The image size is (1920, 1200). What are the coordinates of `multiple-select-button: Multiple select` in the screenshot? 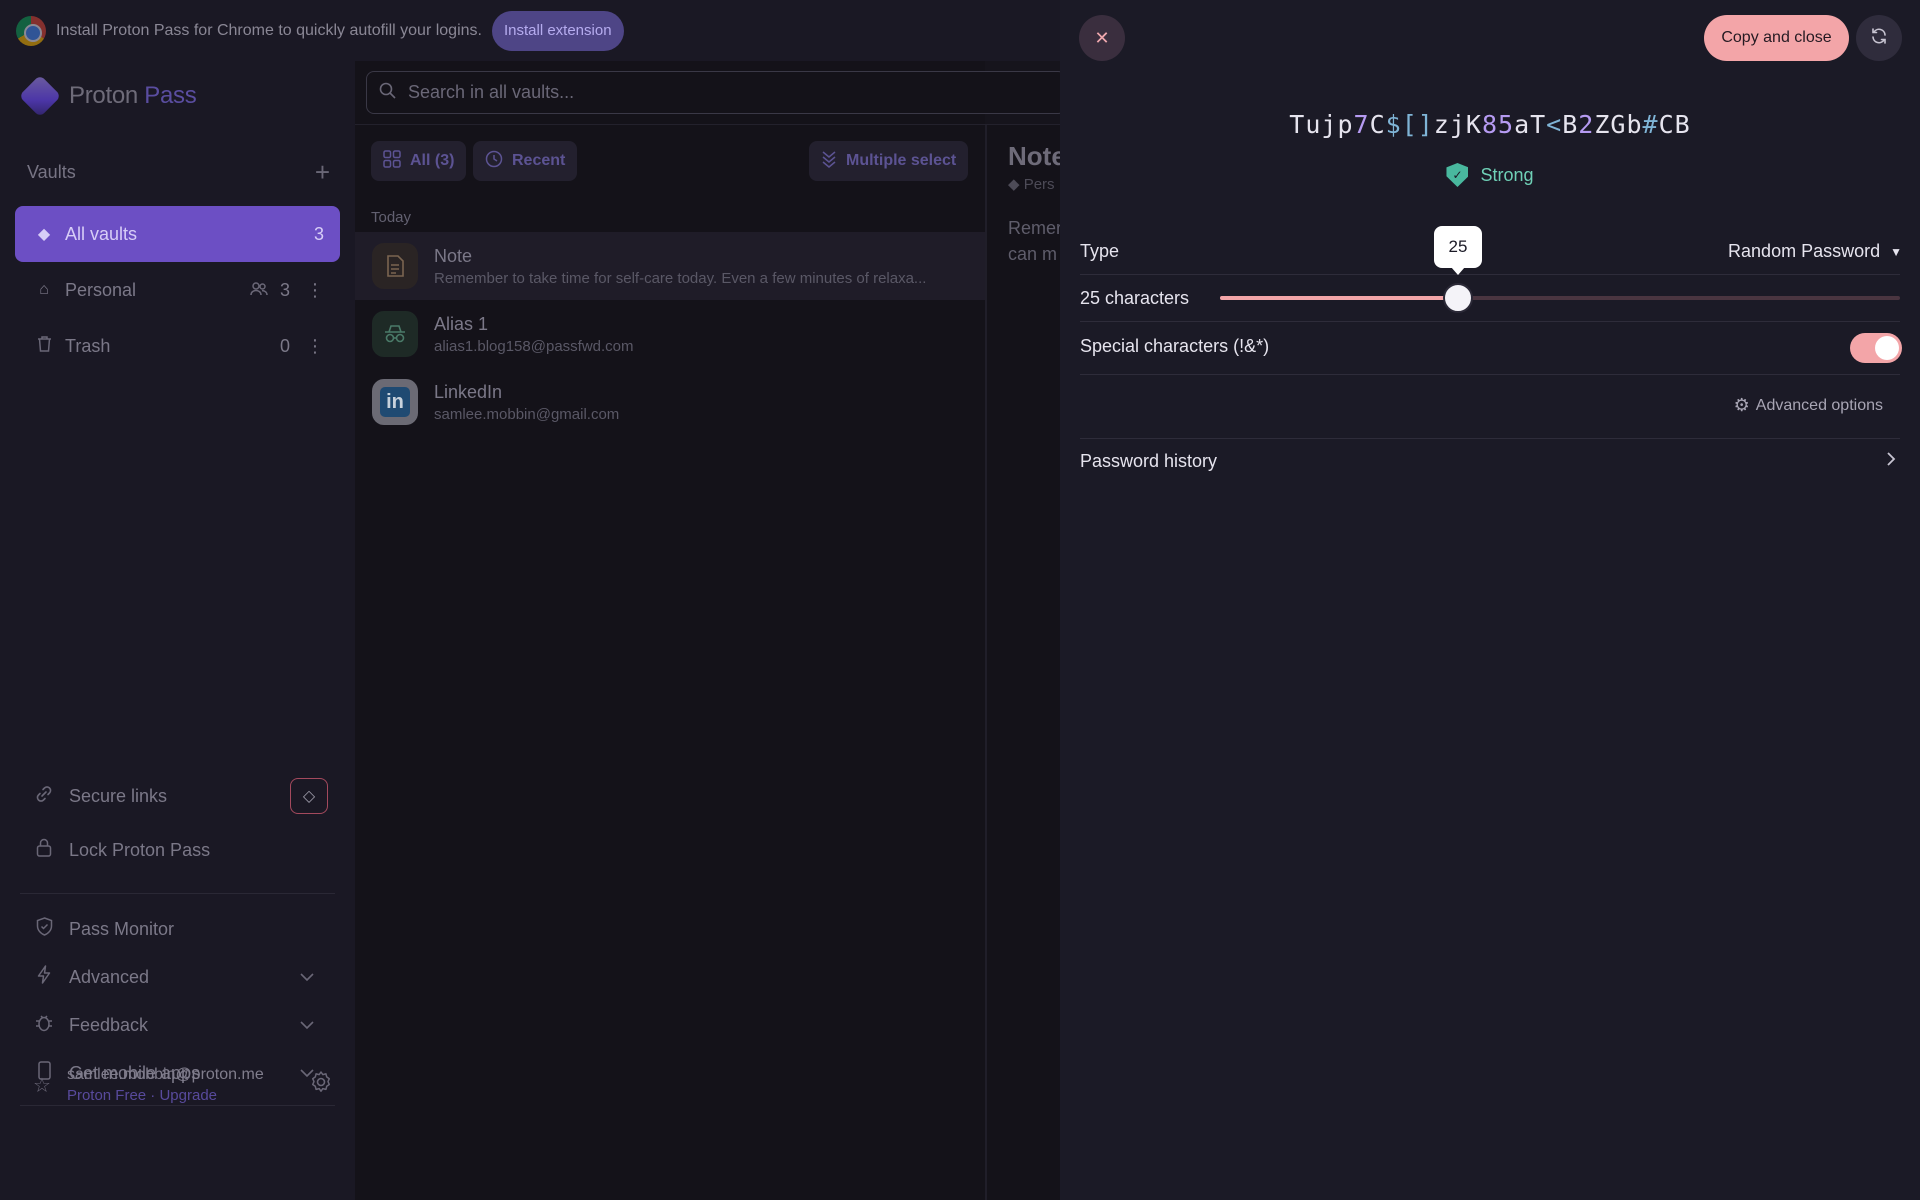 It's located at (889, 161).